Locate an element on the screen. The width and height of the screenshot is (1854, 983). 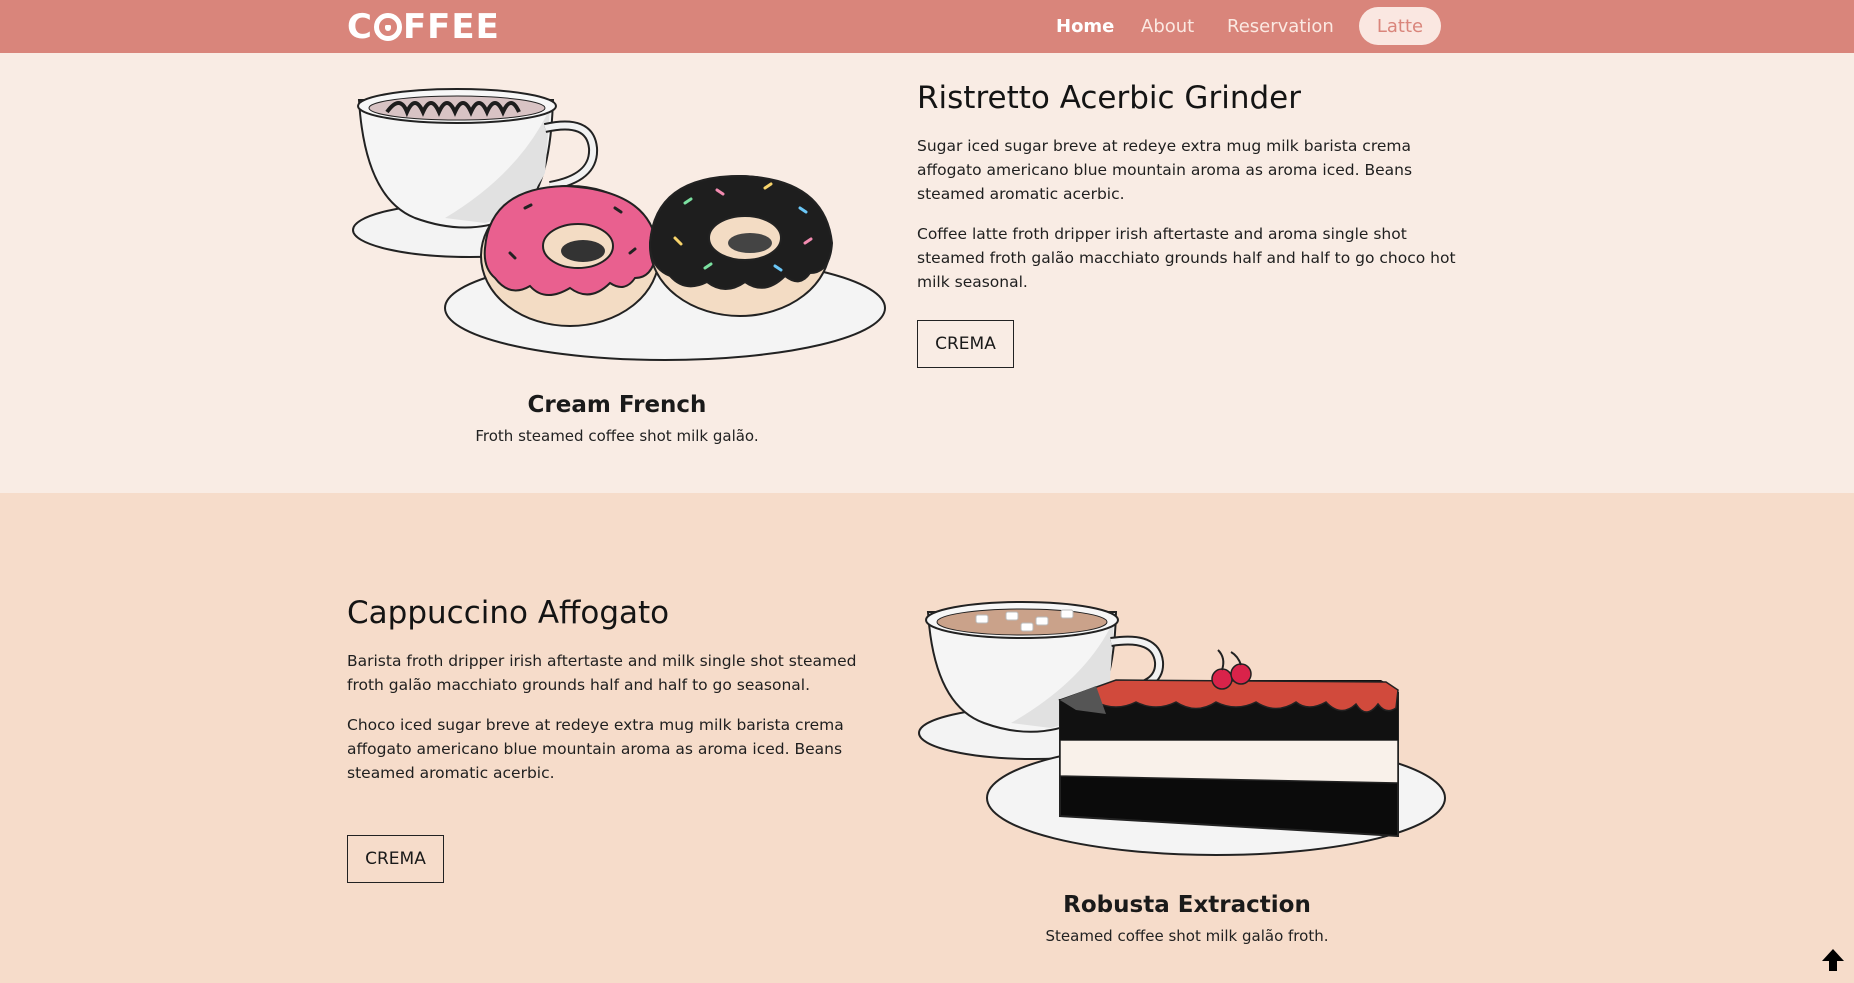
arrow-up-icon is located at coordinates (1833, 960).